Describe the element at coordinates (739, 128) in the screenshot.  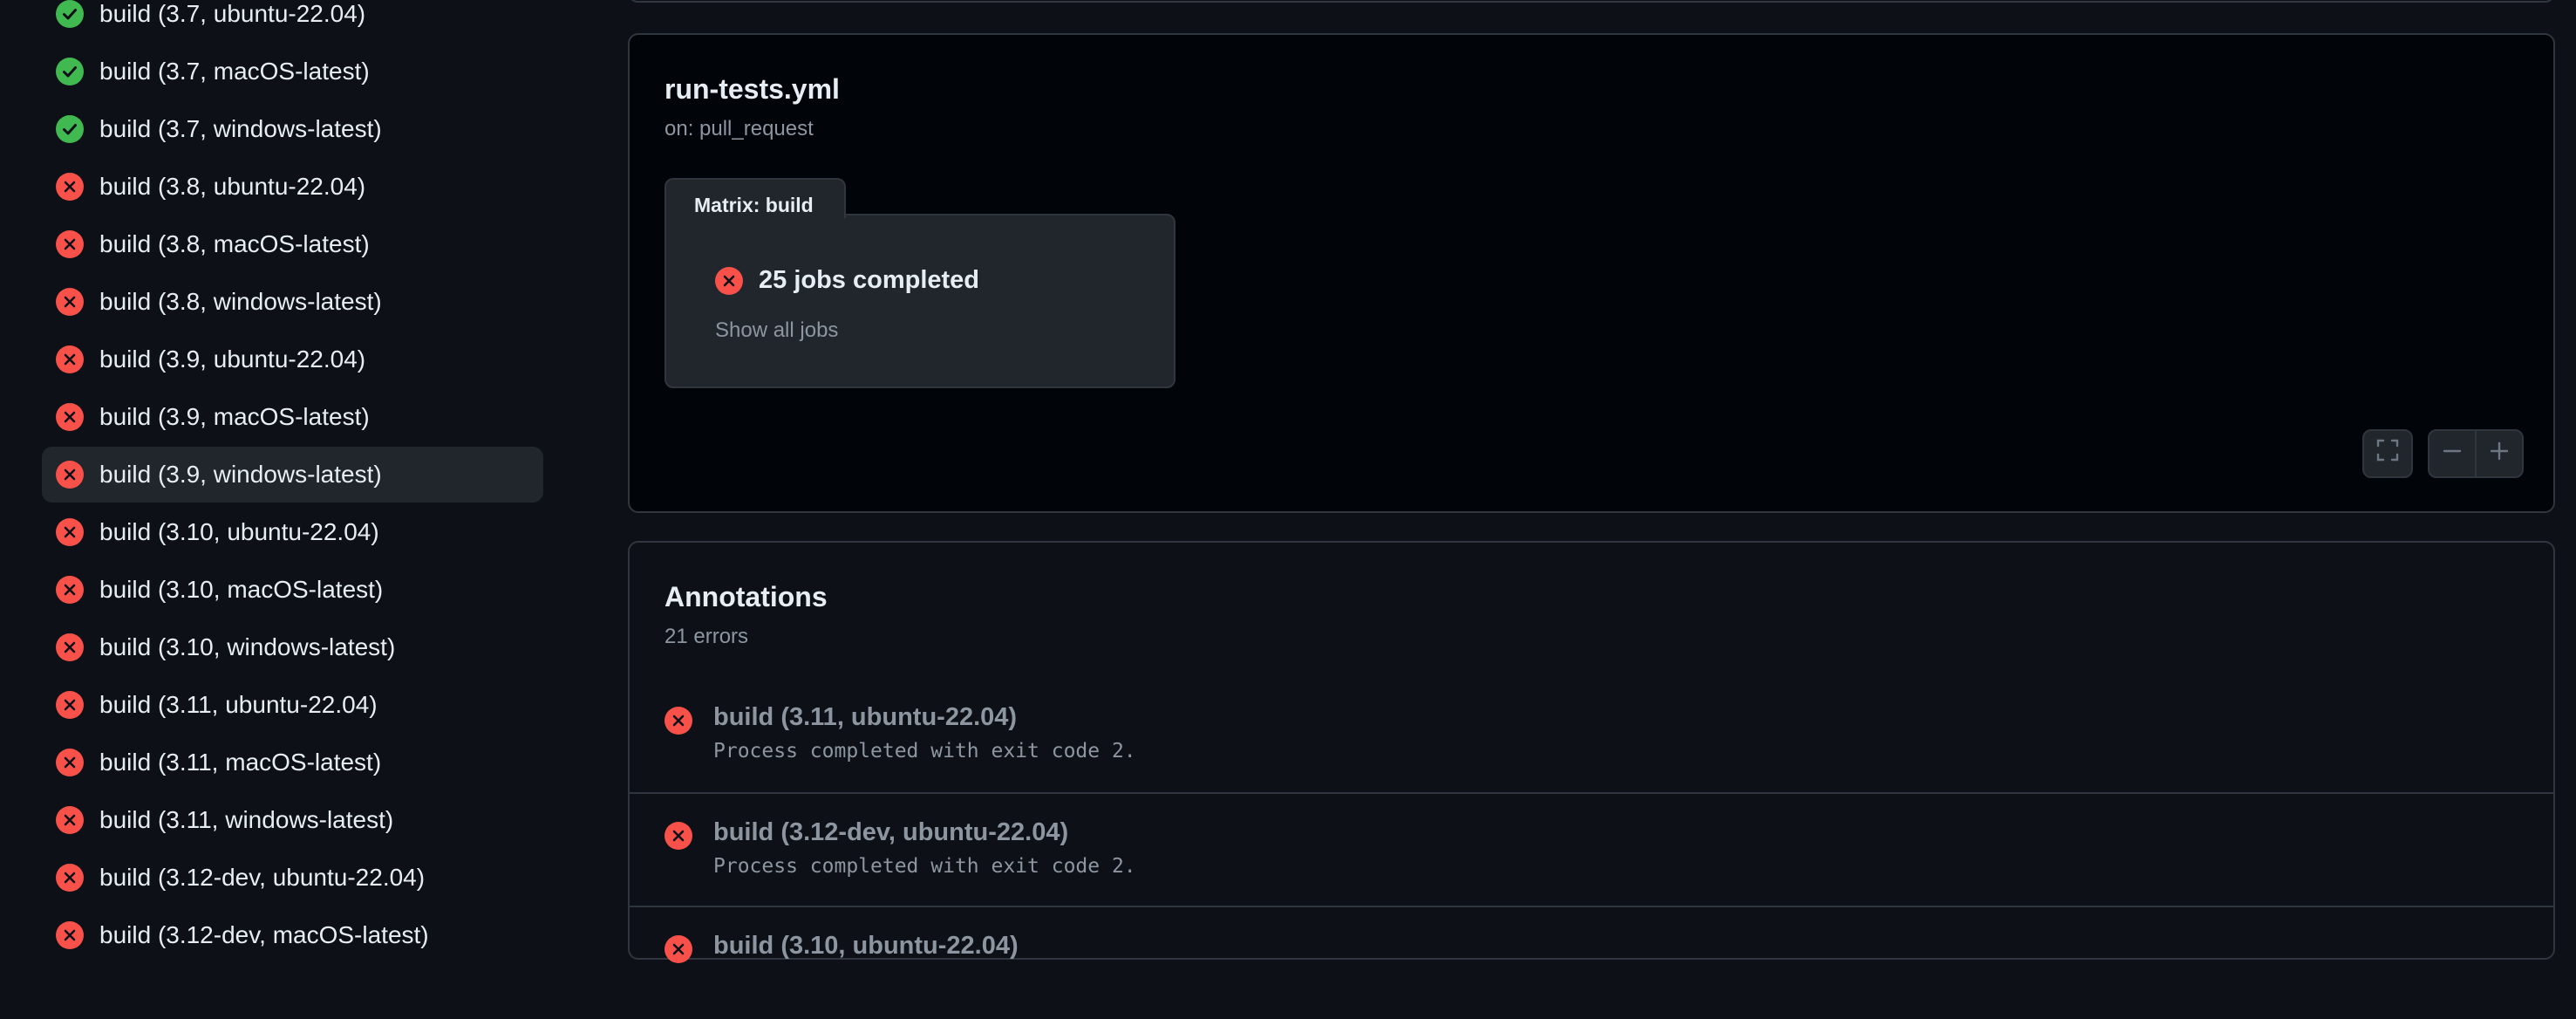
I see `workflow-trigger: on: pull_request` at that location.